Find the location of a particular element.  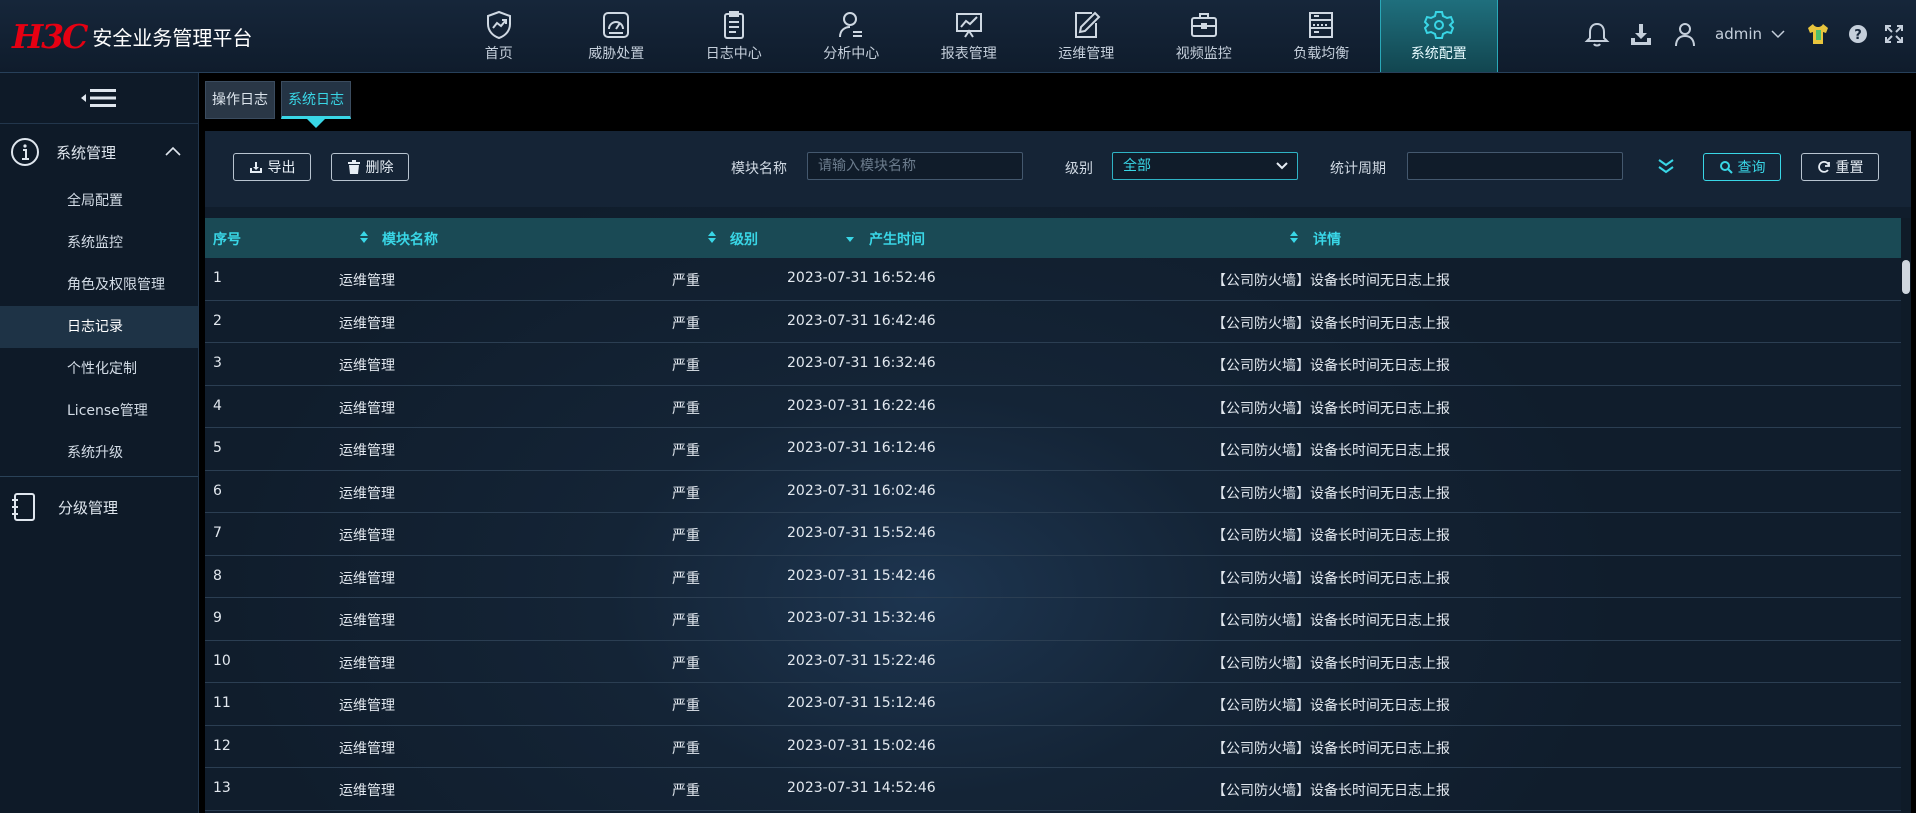

level-value: 全部 is located at coordinates (1137, 166).